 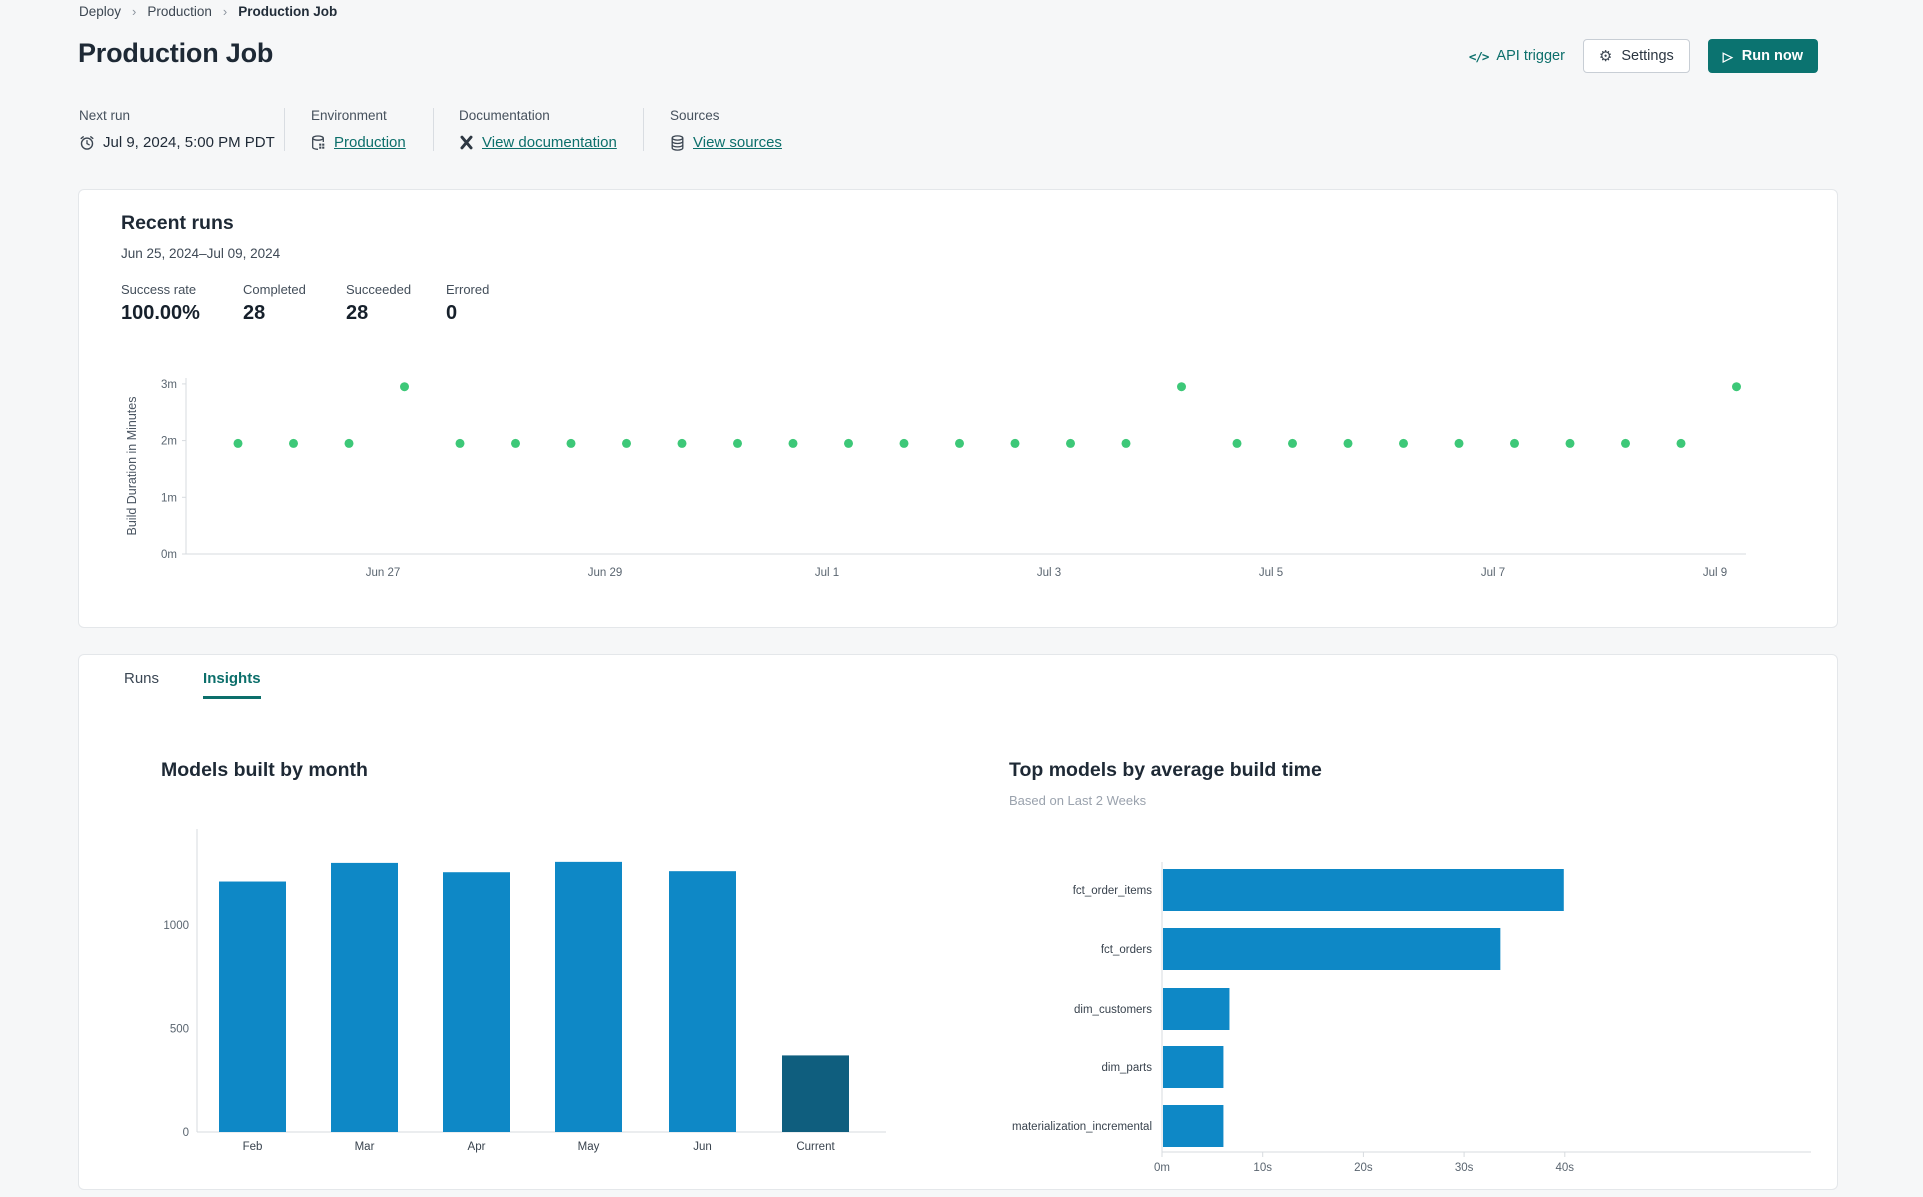 I want to click on tab-runs: Runs, so click(x=141, y=684).